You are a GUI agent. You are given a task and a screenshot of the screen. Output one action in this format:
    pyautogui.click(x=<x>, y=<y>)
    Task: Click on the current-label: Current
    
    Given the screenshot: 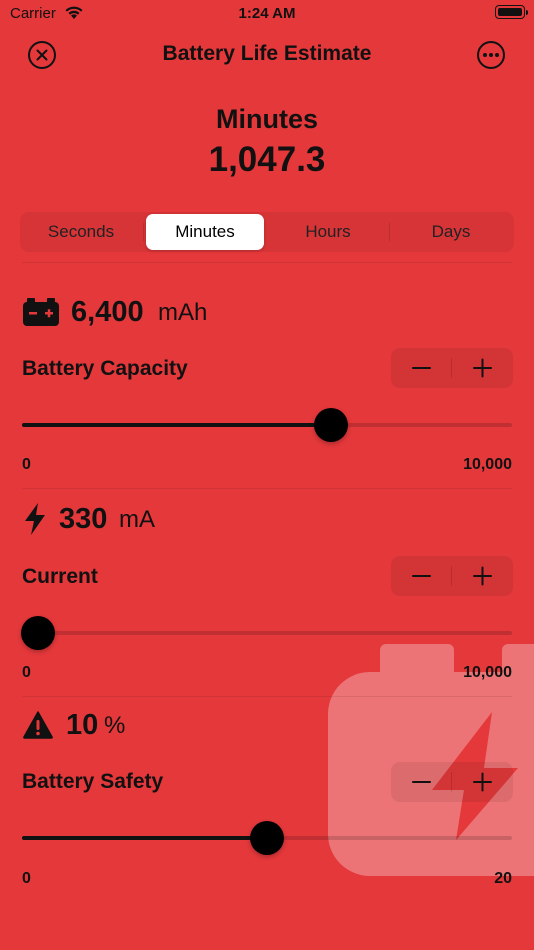 What is the action you would take?
    pyautogui.click(x=60, y=576)
    